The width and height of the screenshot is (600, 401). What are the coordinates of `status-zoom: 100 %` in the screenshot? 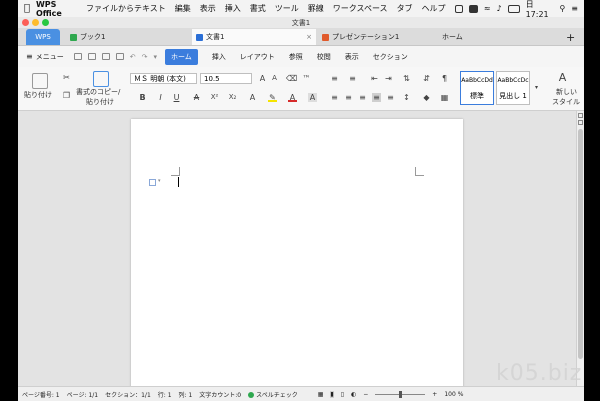 It's located at (453, 394).